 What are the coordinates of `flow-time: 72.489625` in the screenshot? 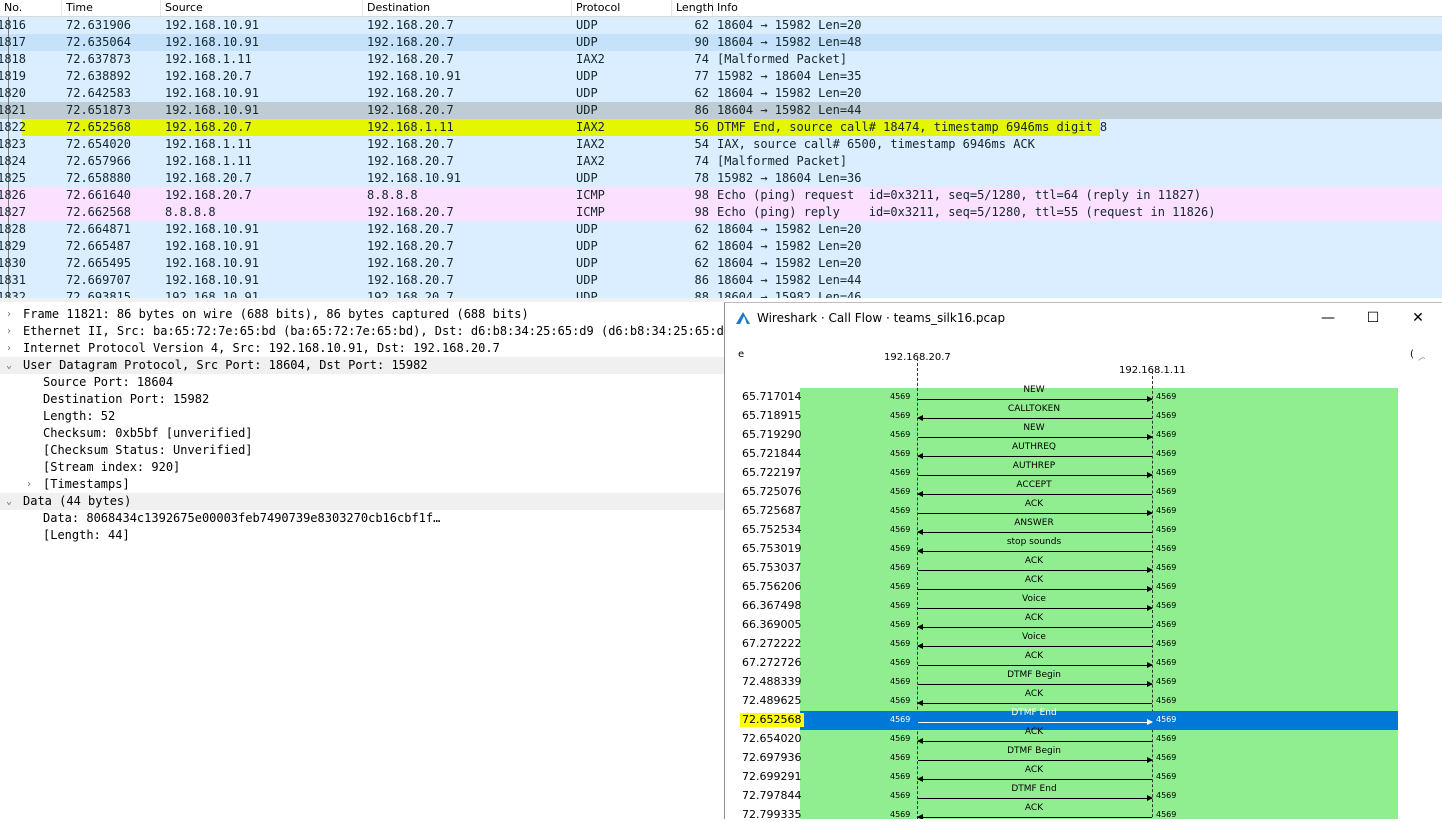 It's located at (772, 700).